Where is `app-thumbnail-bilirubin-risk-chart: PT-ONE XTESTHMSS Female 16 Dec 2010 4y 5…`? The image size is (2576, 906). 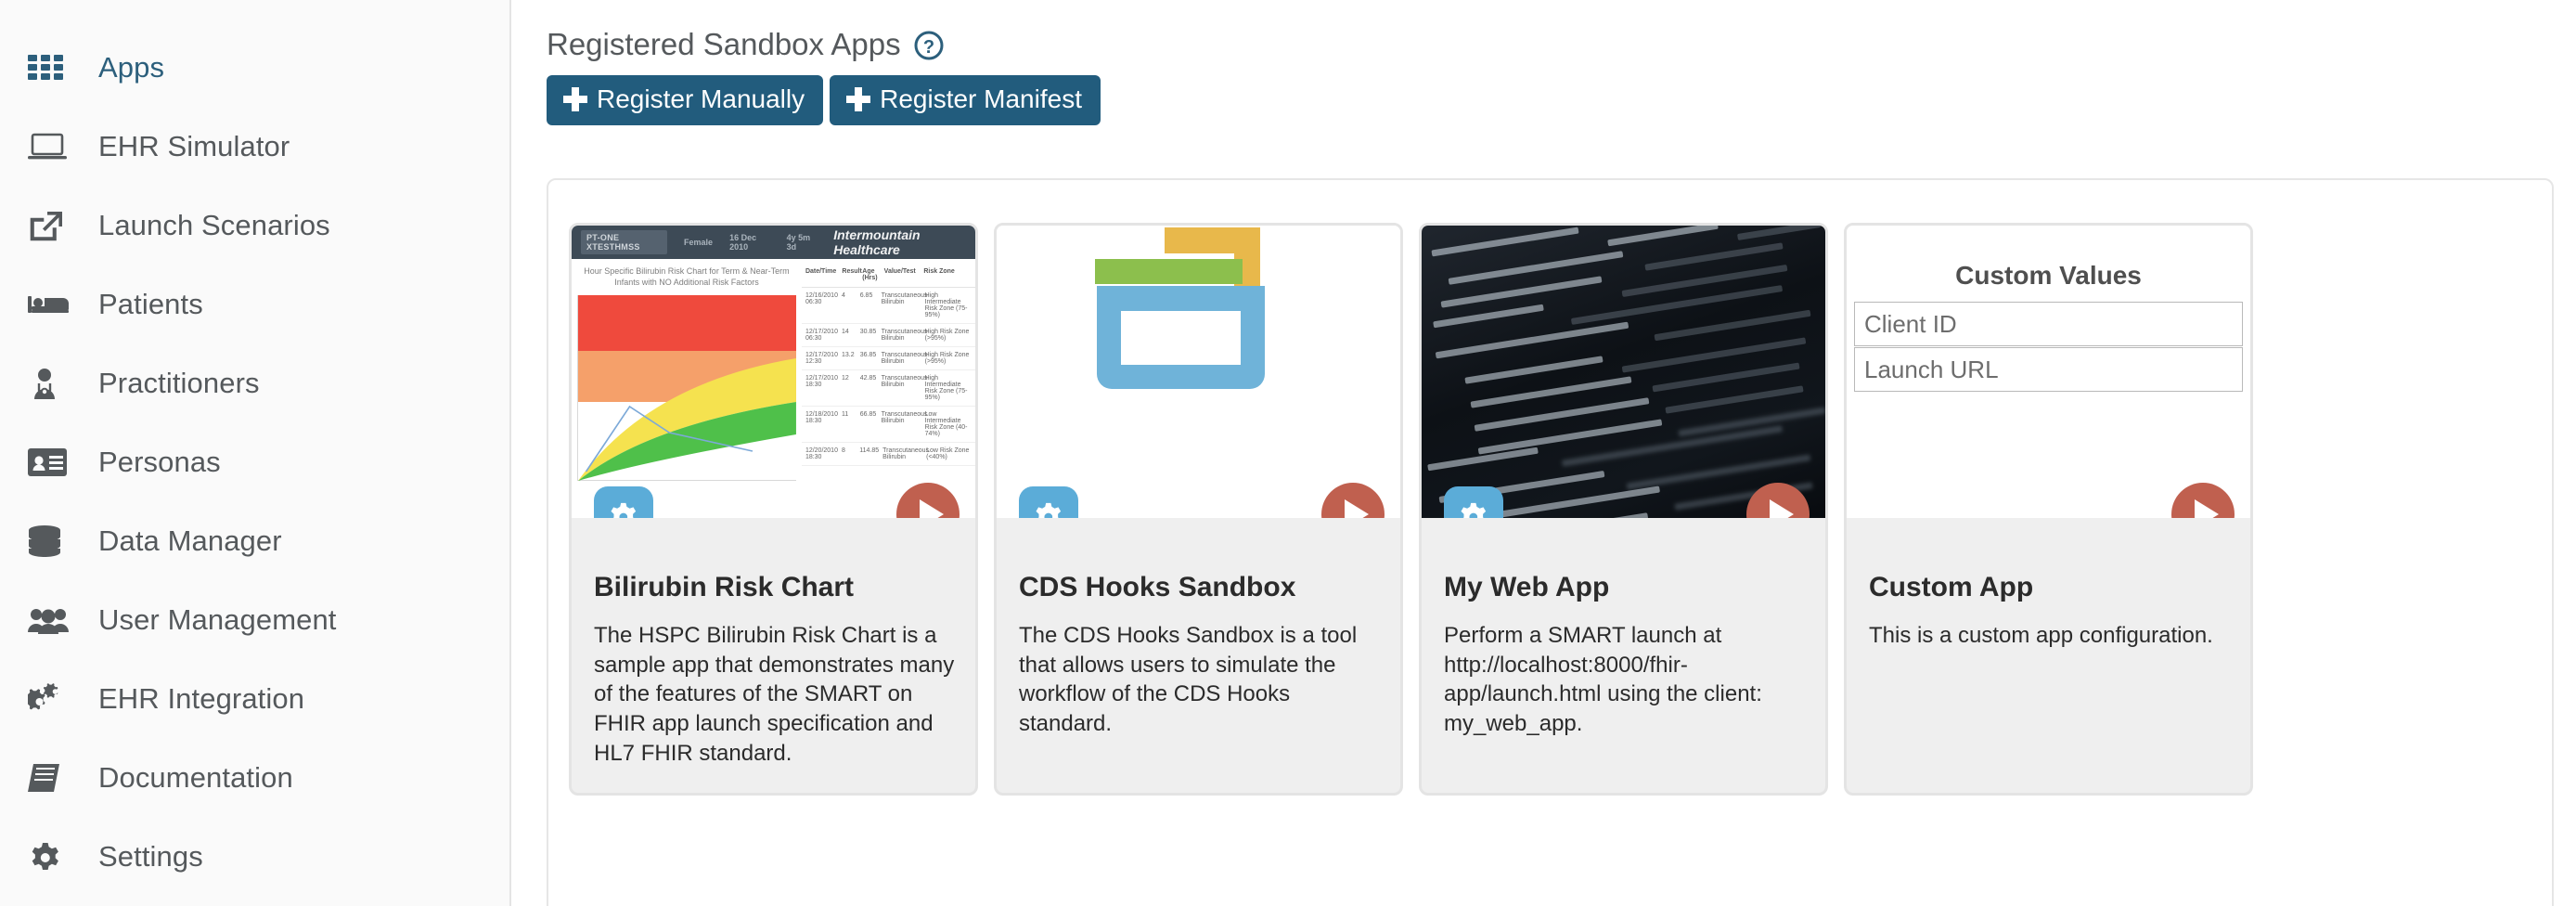 app-thumbnail-bilirubin-risk-chart: PT-ONE XTESTHMSS Female 16 Dec 2010 4y 5… is located at coordinates (773, 372).